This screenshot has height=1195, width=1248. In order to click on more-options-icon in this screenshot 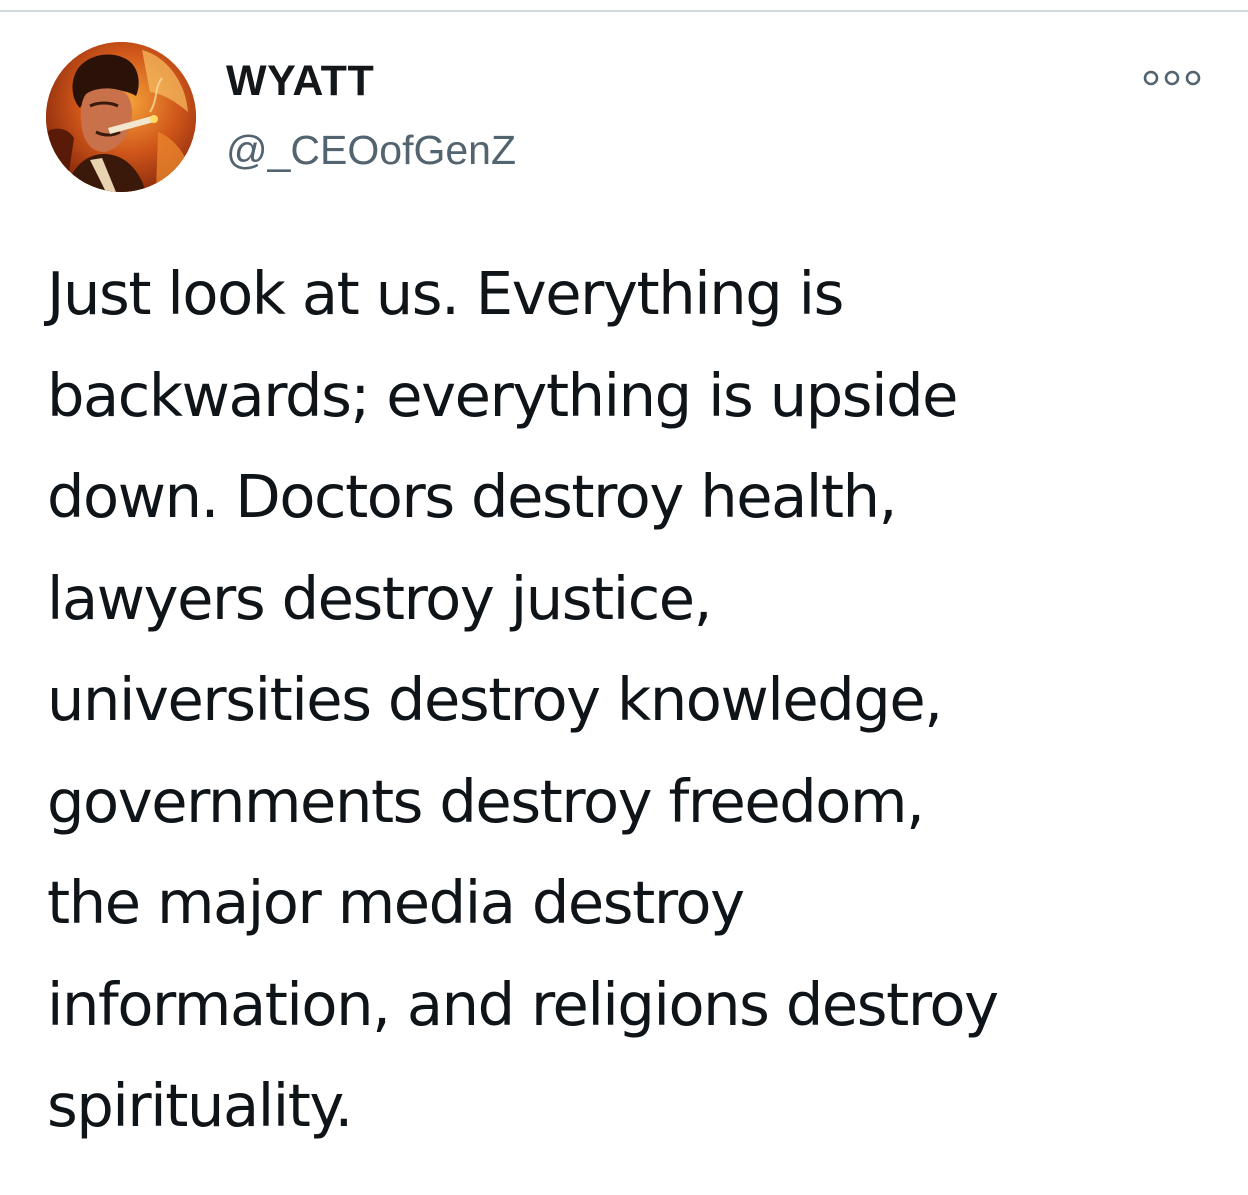, I will do `click(1172, 78)`.